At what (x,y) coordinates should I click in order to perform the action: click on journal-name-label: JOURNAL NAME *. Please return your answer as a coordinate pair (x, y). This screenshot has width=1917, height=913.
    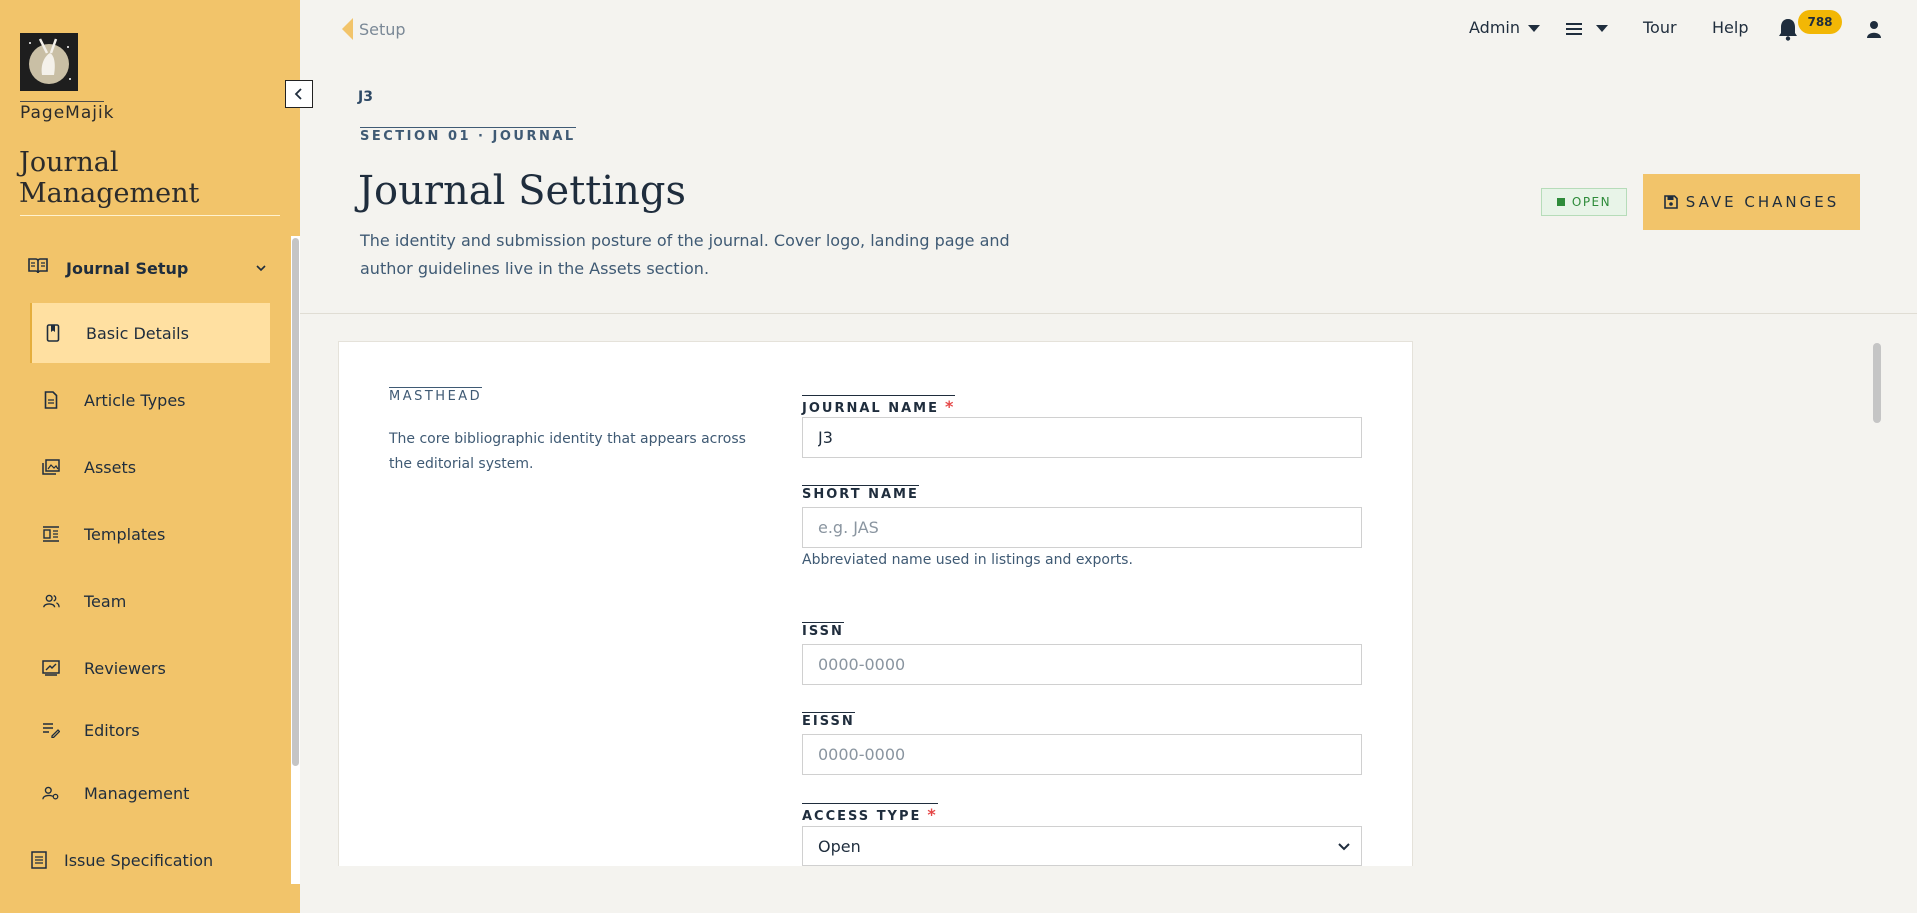
    Looking at the image, I should click on (879, 405).